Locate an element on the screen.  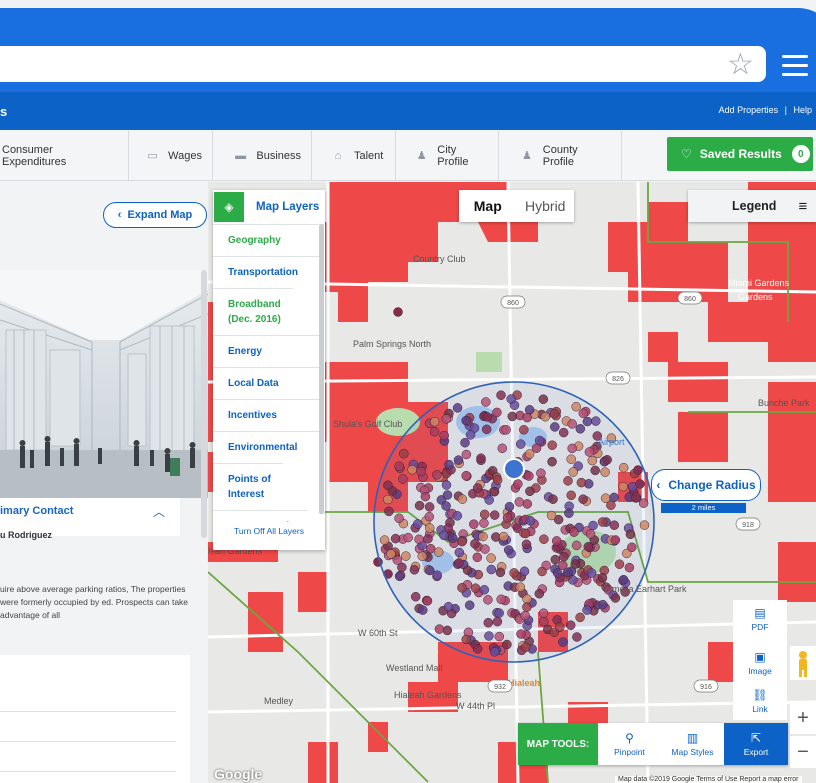
tab-label: County Profile is located at coordinates (560, 155).